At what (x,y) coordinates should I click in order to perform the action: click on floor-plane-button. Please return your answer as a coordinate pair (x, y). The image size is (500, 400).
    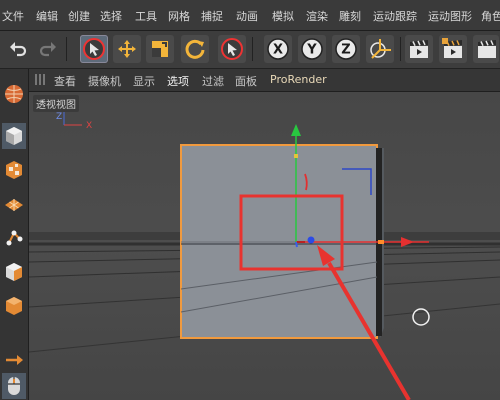
    Looking at the image, I should click on (14, 204).